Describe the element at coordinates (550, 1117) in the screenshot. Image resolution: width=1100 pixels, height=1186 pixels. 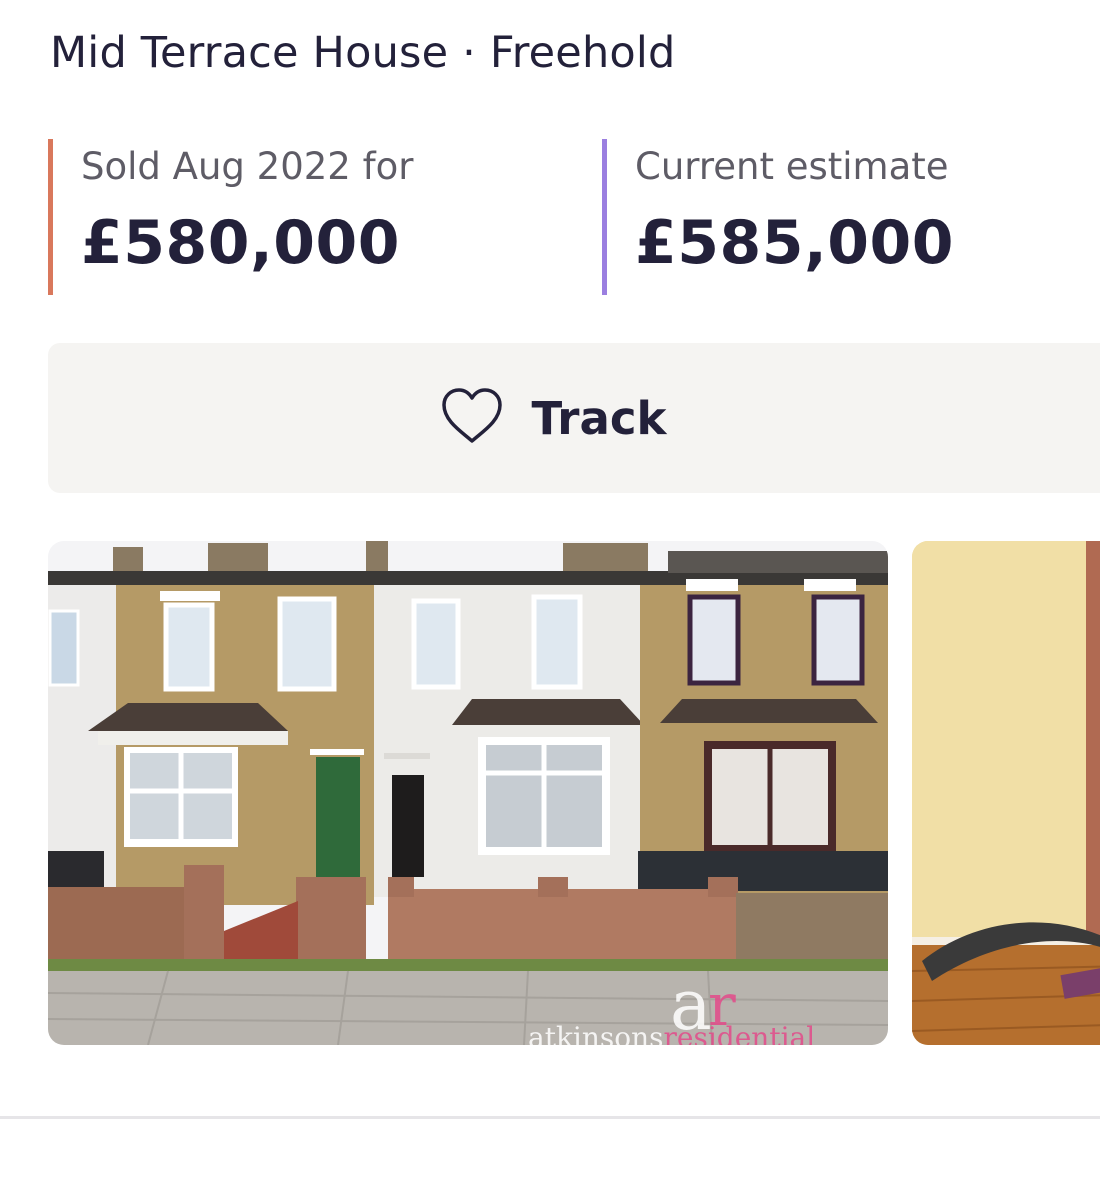
I see `section-divider` at that location.